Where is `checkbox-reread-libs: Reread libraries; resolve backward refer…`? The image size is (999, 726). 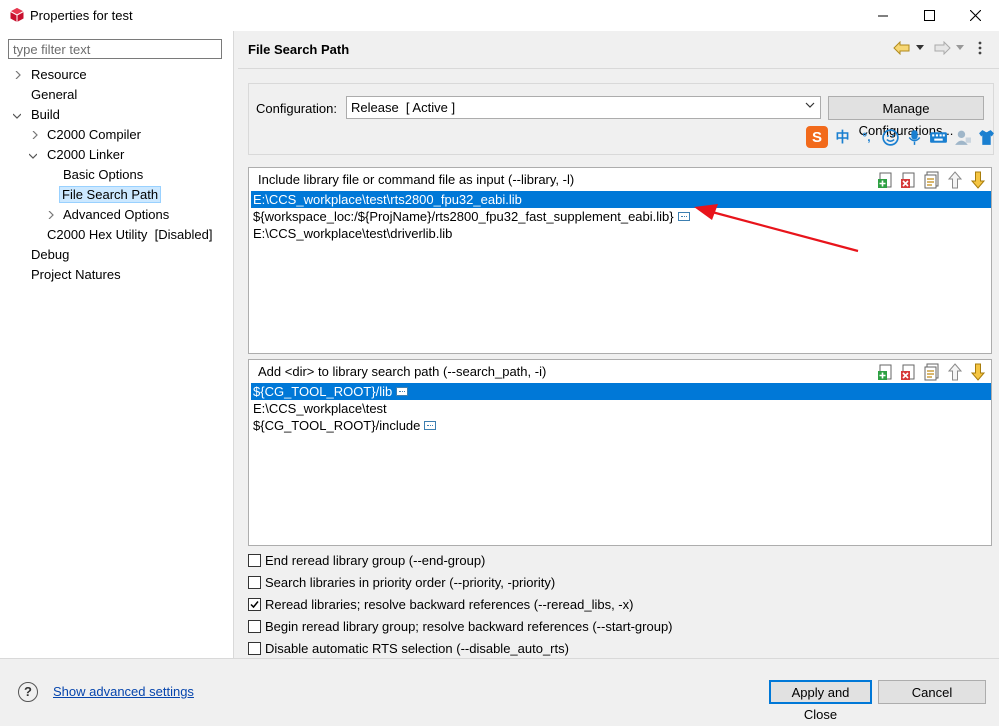
checkbox-reread-libs: Reread libraries; resolve backward refer… is located at coordinates (440, 604).